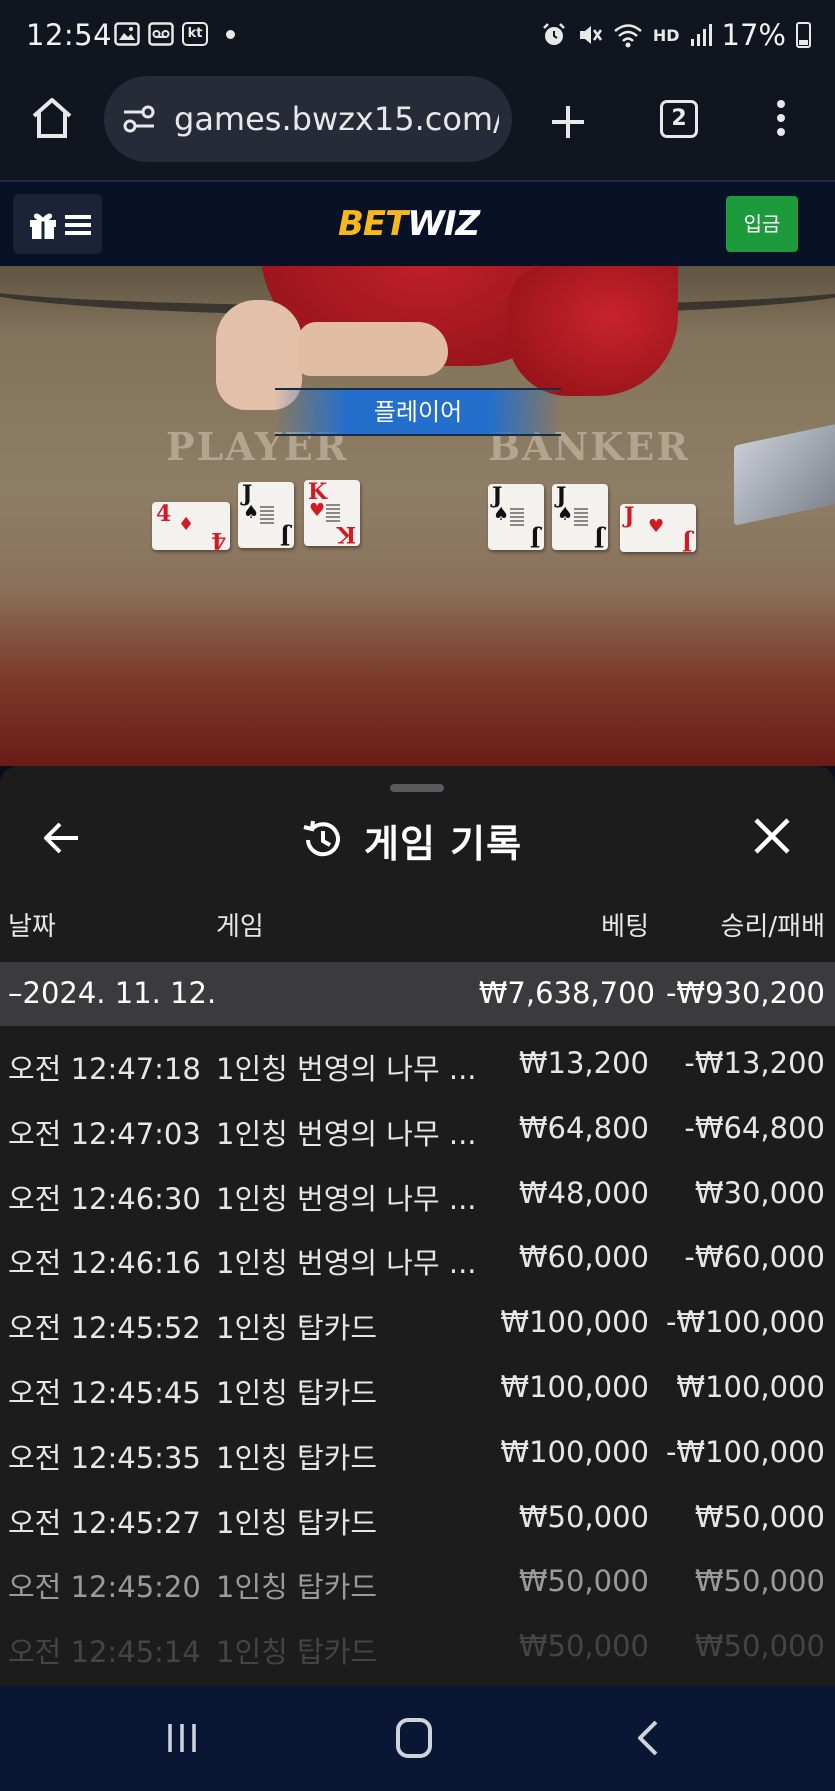  Describe the element at coordinates (409, 224) in the screenshot. I see `brand-logo: BETWIZ` at that location.